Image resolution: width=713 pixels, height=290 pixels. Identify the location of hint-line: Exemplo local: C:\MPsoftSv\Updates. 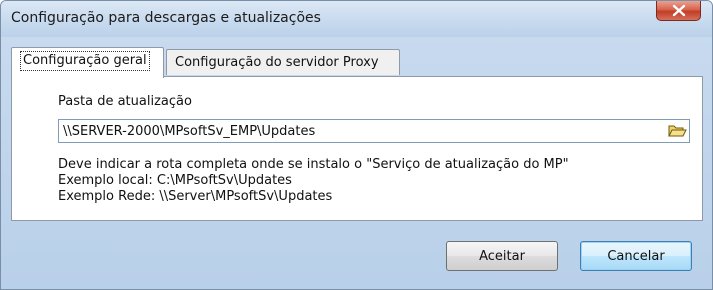
(175, 180).